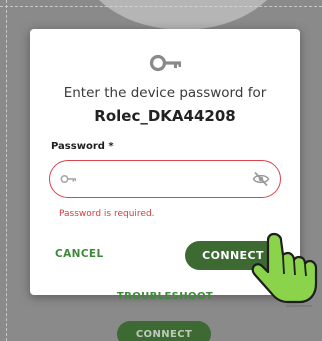  What do you see at coordinates (107, 214) in the screenshot?
I see `password-error-message: Password is required.` at bounding box center [107, 214].